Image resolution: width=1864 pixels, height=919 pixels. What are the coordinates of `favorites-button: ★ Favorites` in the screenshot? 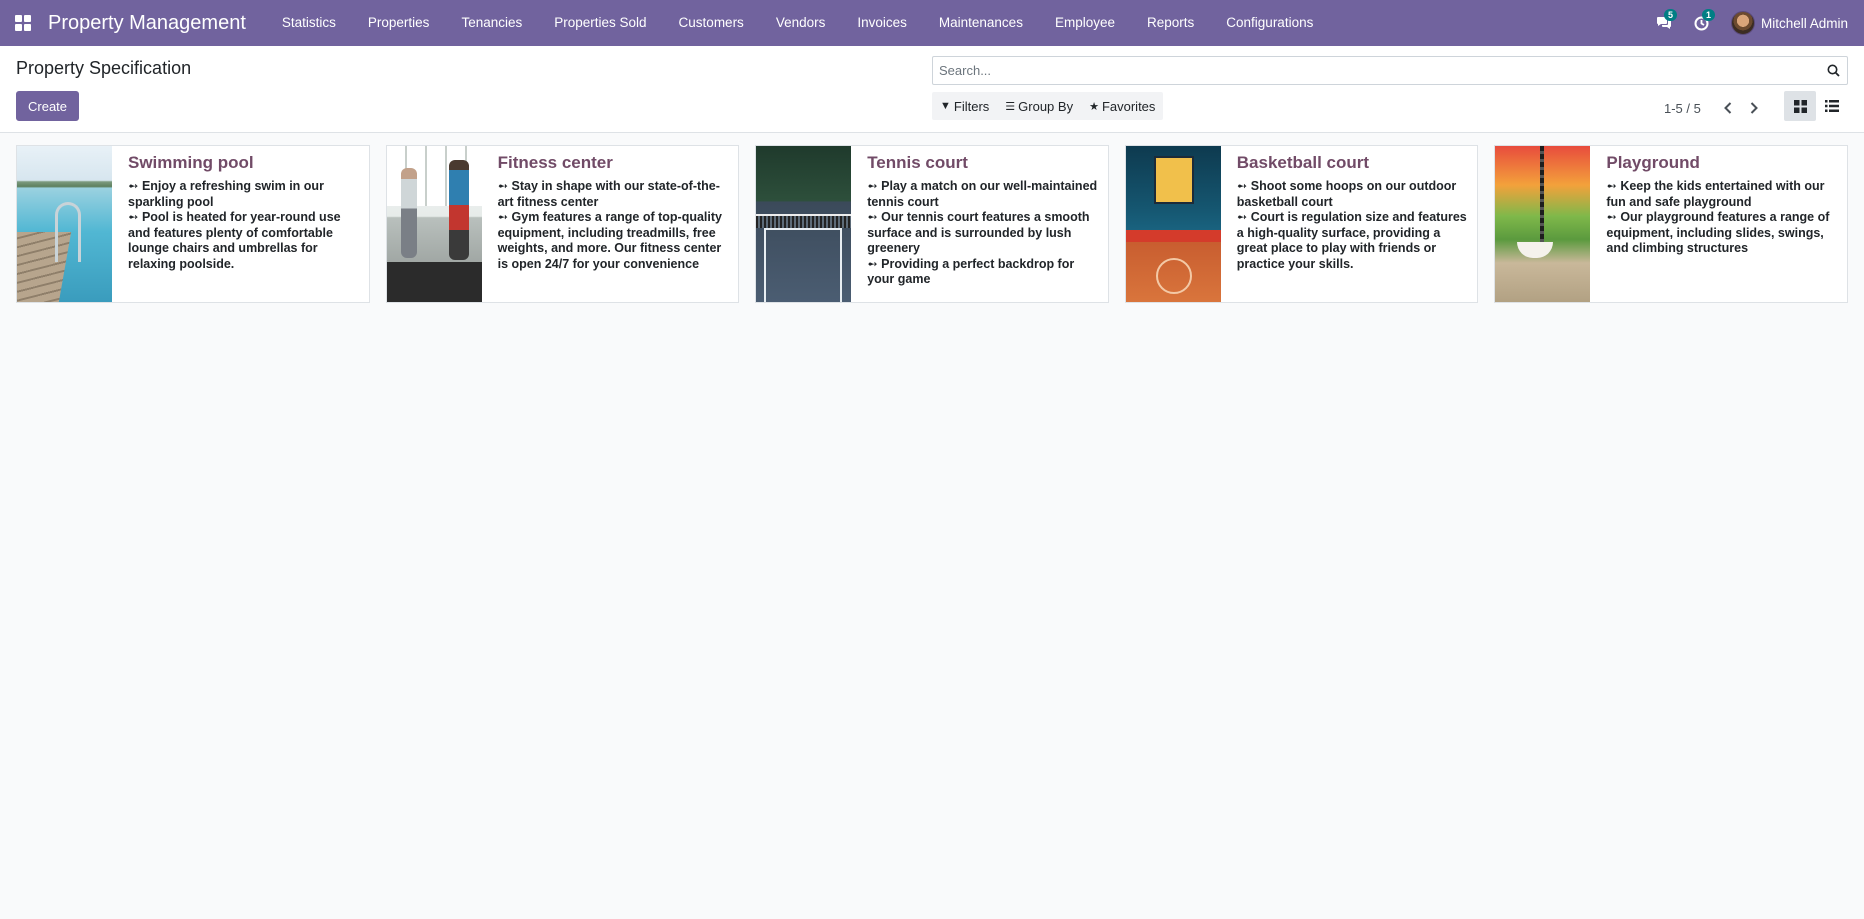 It's located at (1122, 106).